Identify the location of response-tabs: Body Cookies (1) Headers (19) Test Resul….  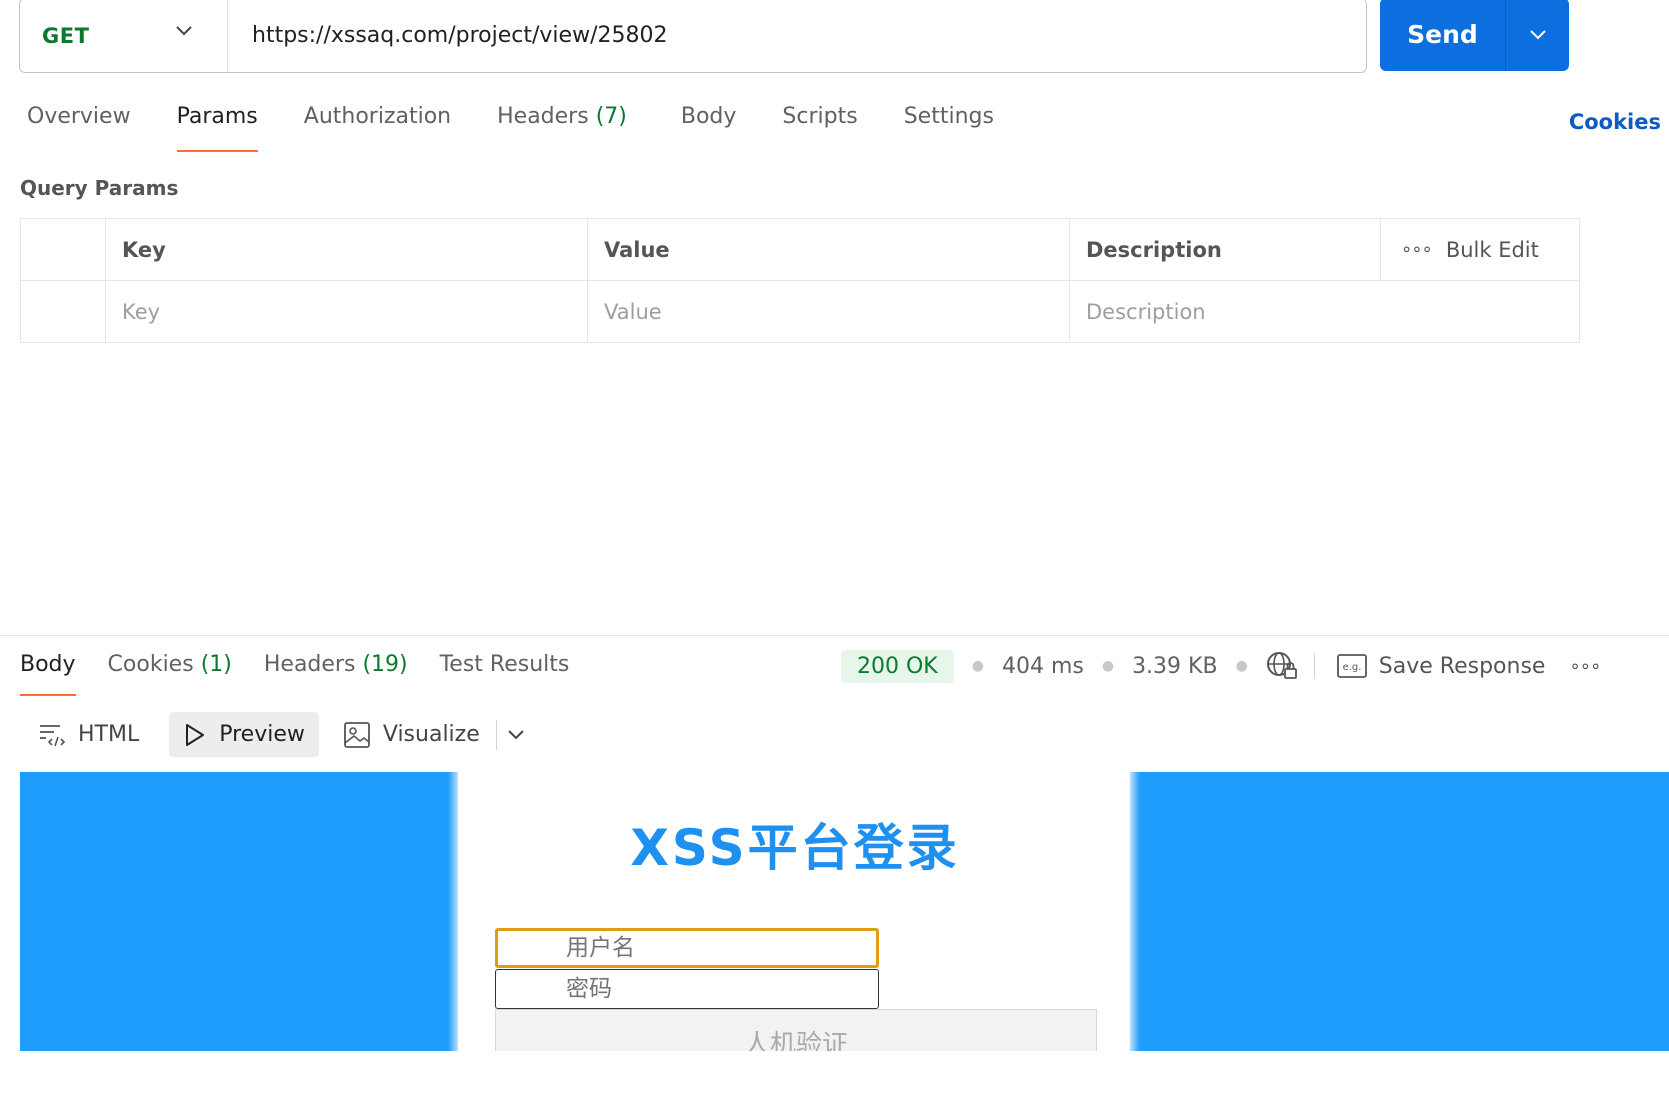
(310, 674).